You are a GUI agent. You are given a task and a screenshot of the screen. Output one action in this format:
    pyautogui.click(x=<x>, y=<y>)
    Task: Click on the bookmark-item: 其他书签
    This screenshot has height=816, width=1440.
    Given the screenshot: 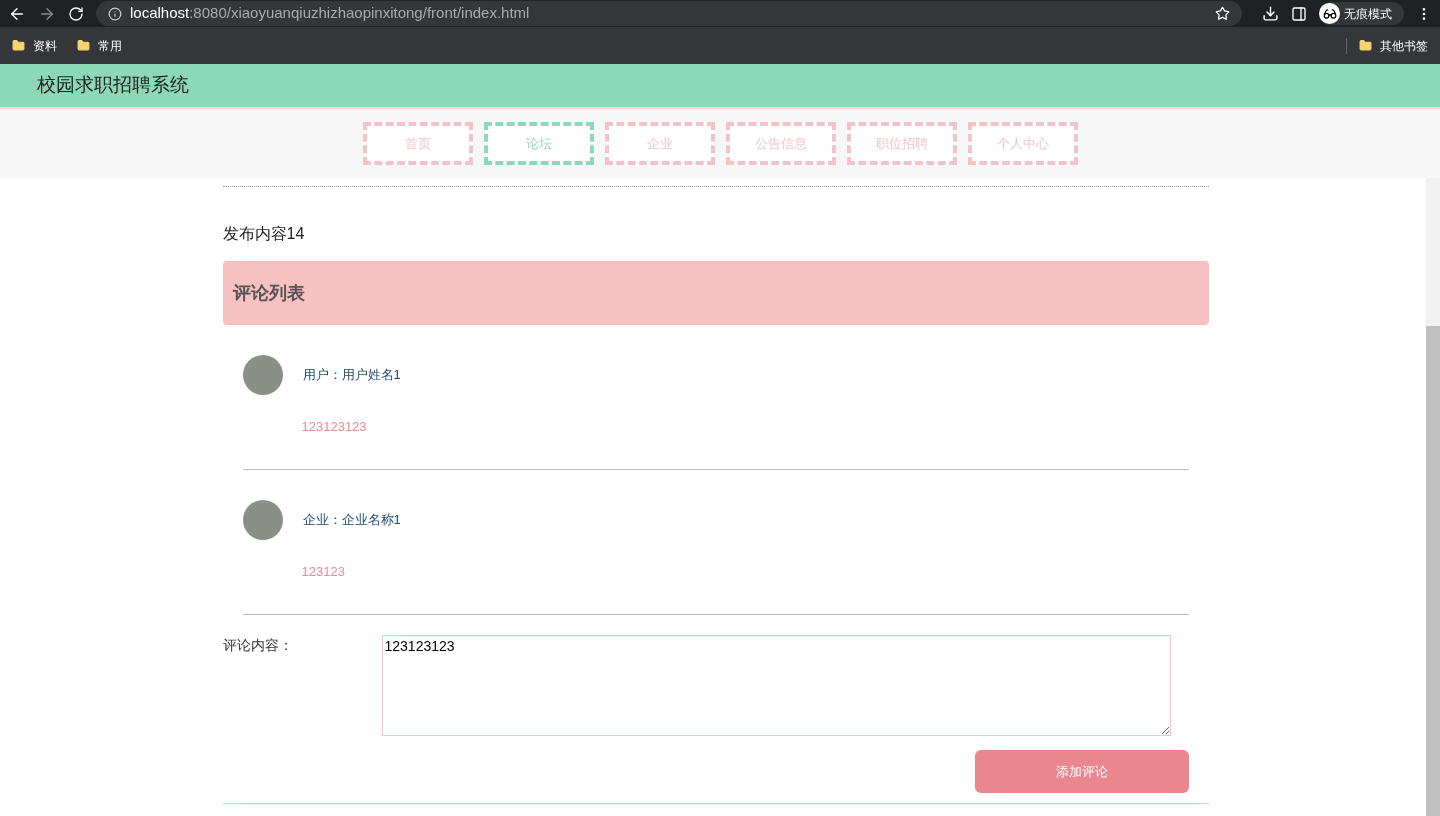 What is the action you would take?
    pyautogui.click(x=1393, y=45)
    